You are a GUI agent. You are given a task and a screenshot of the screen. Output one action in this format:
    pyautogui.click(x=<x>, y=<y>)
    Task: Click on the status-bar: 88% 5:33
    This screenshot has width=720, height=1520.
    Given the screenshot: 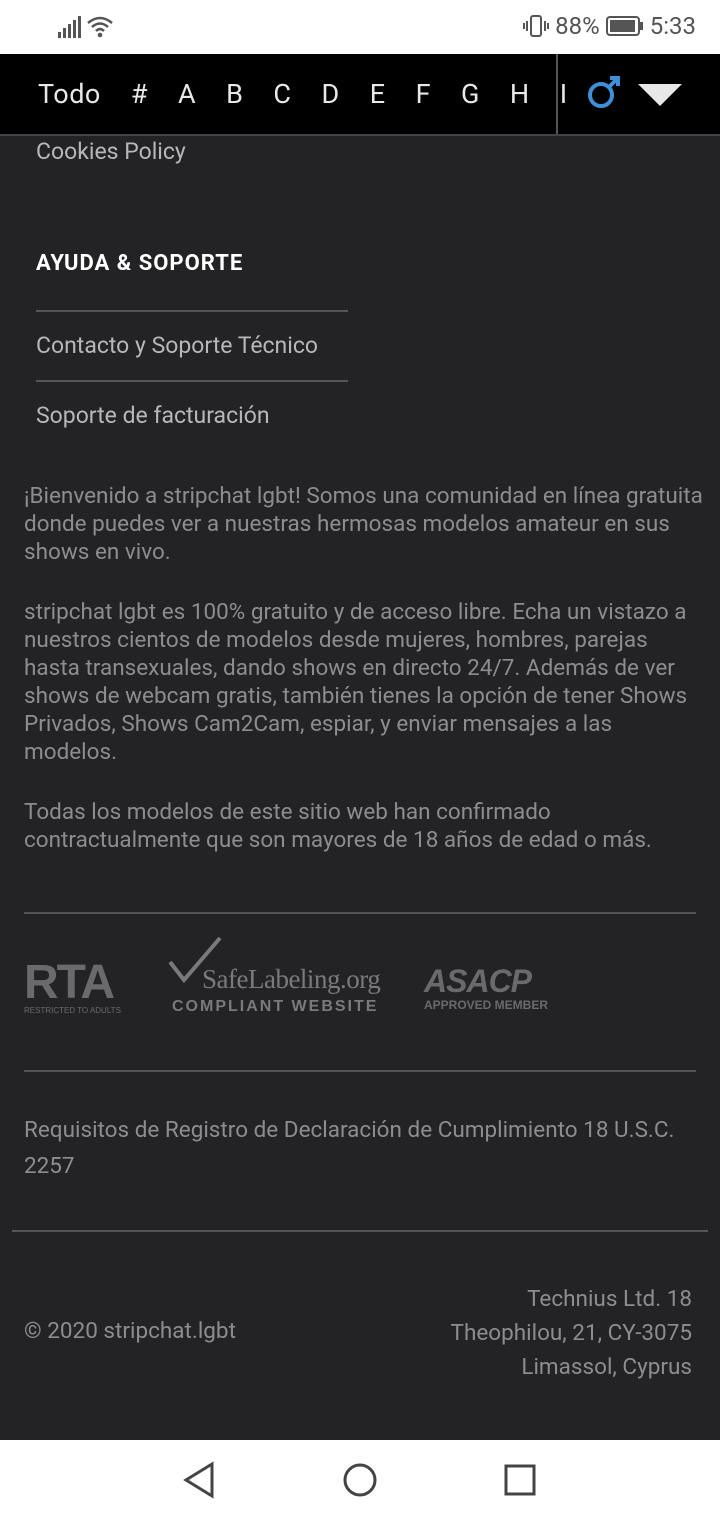 What is the action you would take?
    pyautogui.click(x=360, y=27)
    